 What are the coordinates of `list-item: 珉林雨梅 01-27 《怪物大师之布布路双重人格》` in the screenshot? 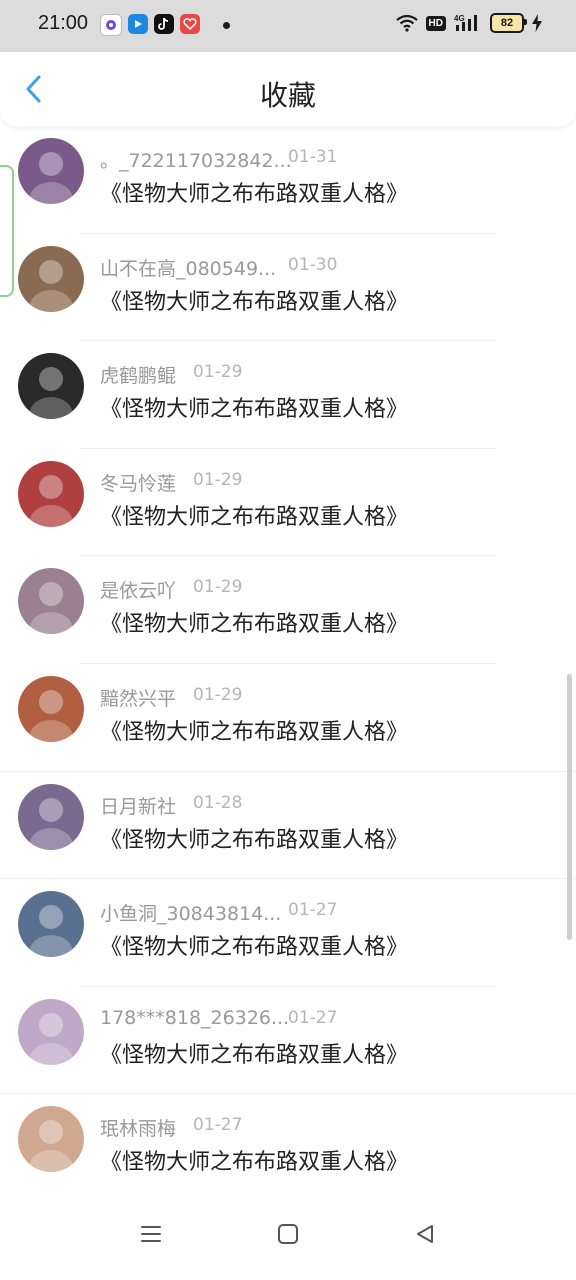 It's located at (288, 1148).